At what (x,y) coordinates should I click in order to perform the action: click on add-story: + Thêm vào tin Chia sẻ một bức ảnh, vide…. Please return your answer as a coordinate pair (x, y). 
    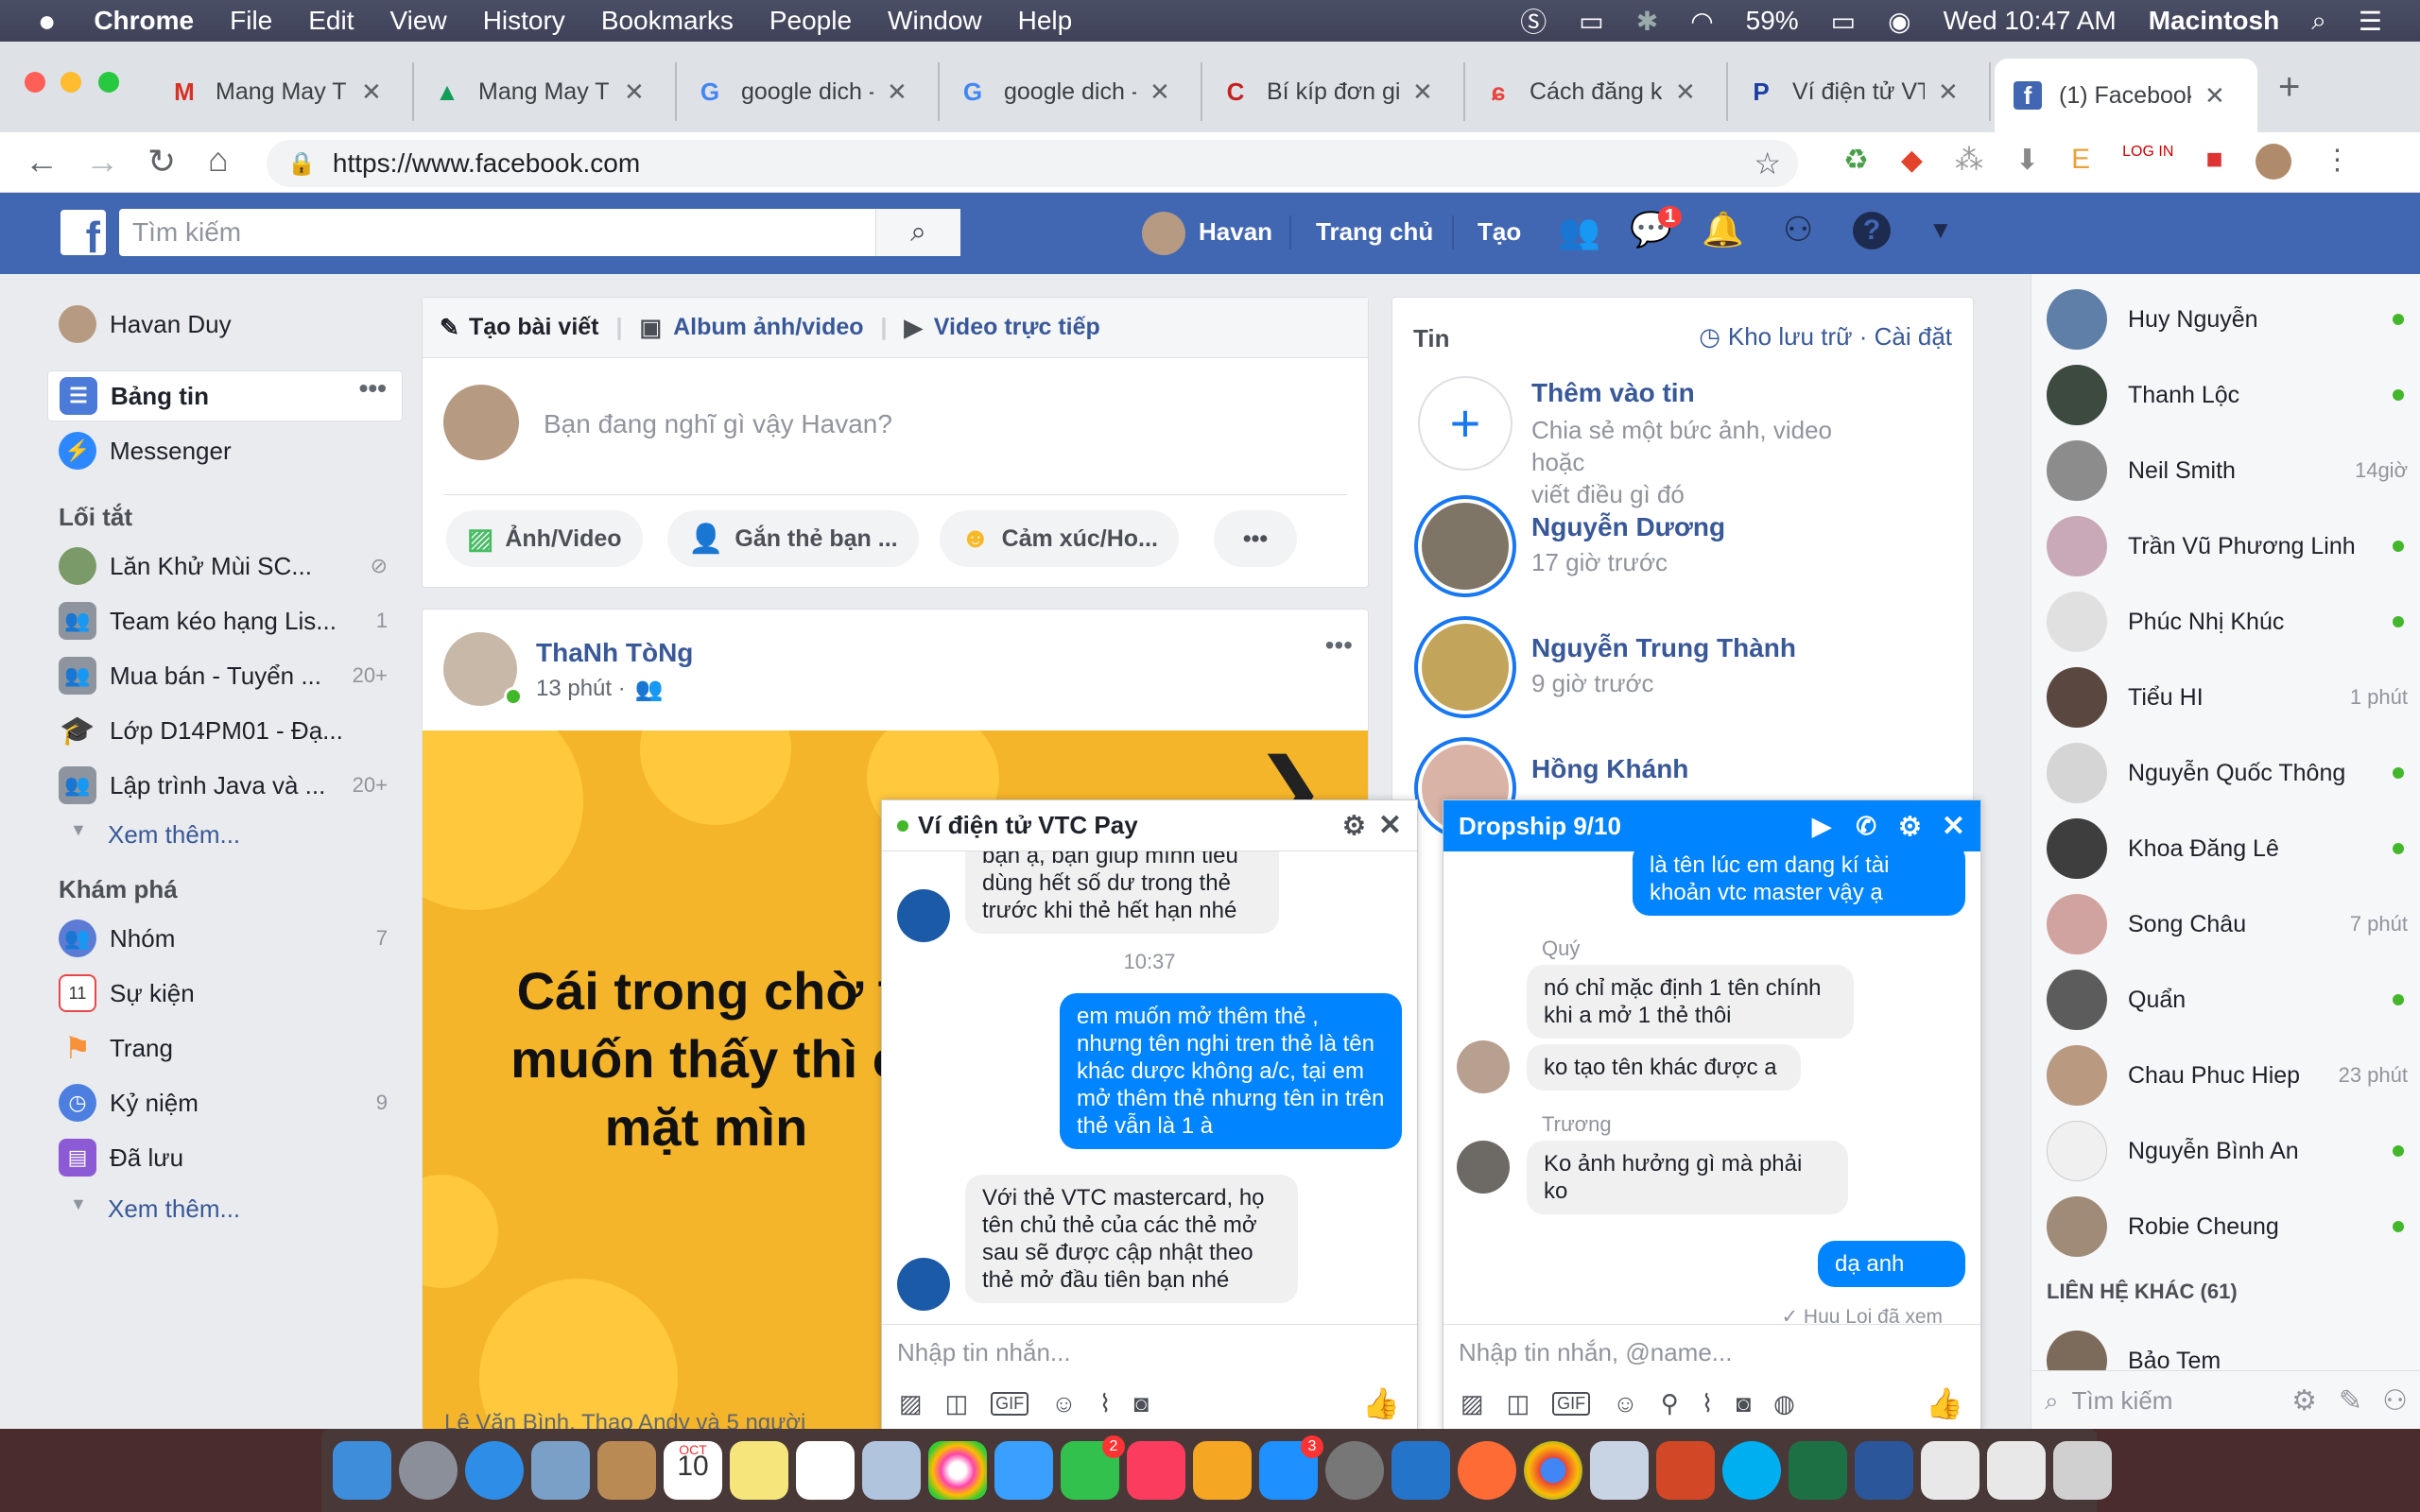
    Looking at the image, I should click on (1631, 442).